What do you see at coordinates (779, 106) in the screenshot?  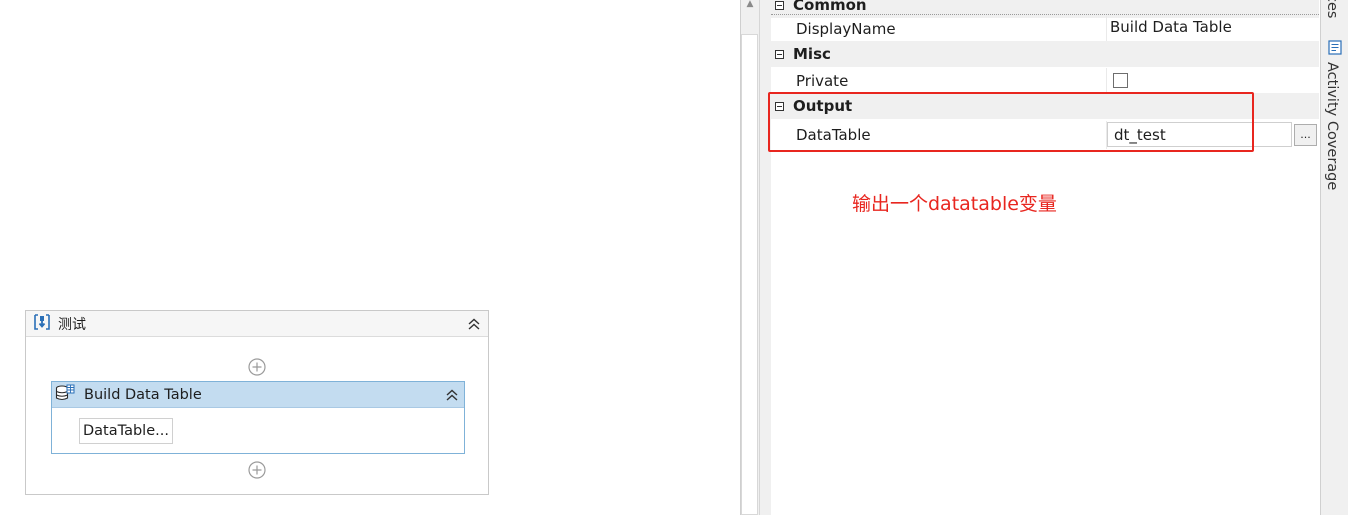 I see `collapse-output-icon` at bounding box center [779, 106].